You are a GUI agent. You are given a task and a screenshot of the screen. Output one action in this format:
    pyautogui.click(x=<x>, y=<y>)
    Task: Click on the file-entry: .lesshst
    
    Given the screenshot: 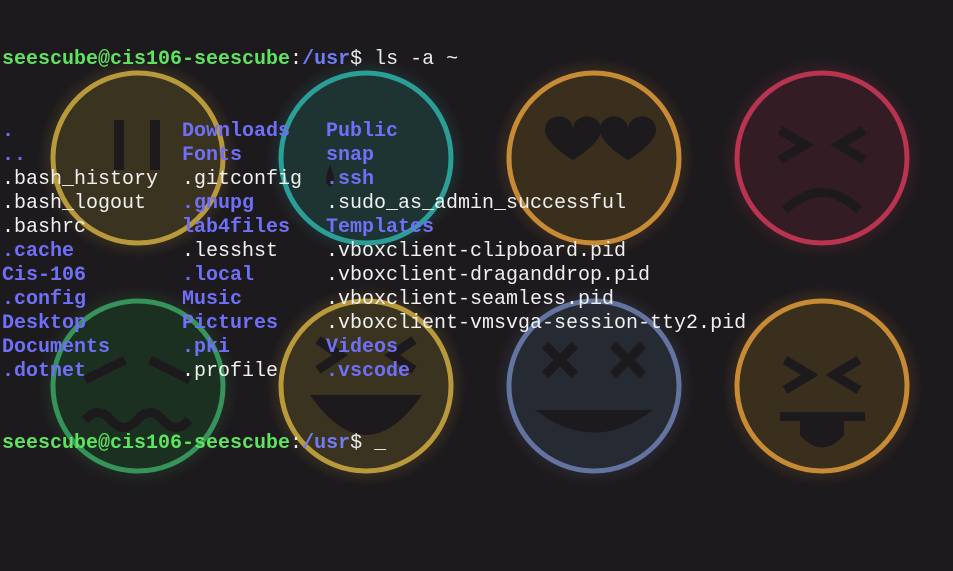 What is the action you would take?
    pyautogui.click(x=230, y=251)
    